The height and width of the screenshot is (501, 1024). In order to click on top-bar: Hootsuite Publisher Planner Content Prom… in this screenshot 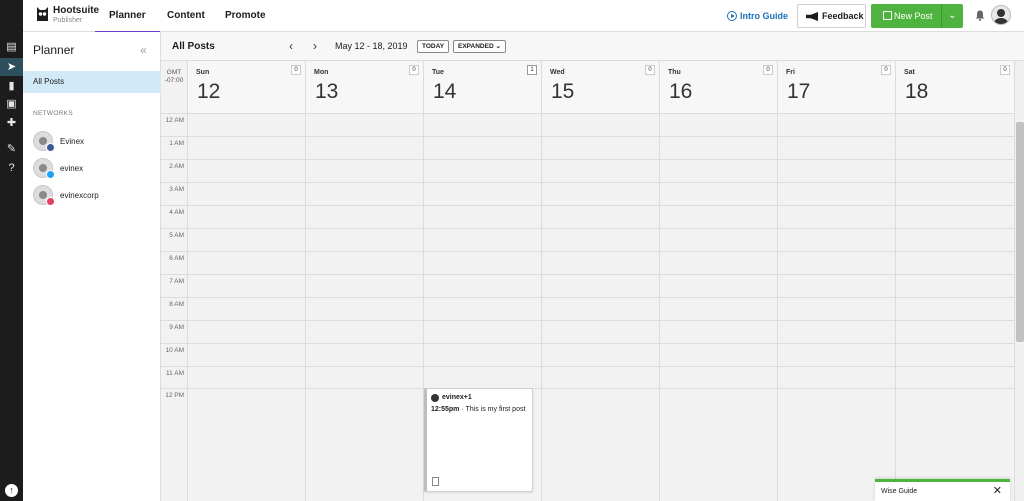, I will do `click(523, 16)`.